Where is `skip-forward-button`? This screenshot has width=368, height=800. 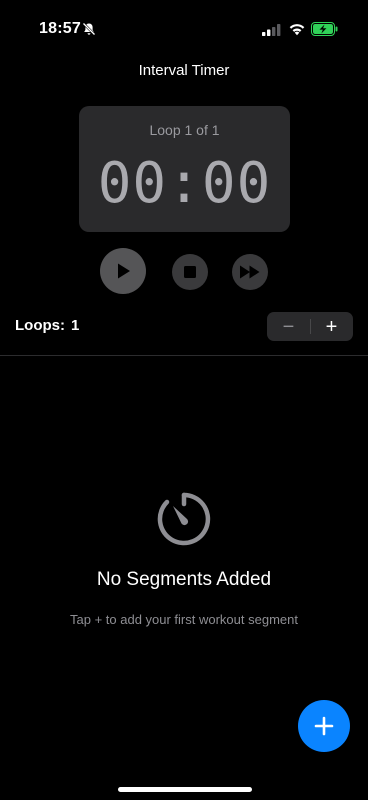
skip-forward-button is located at coordinates (250, 272).